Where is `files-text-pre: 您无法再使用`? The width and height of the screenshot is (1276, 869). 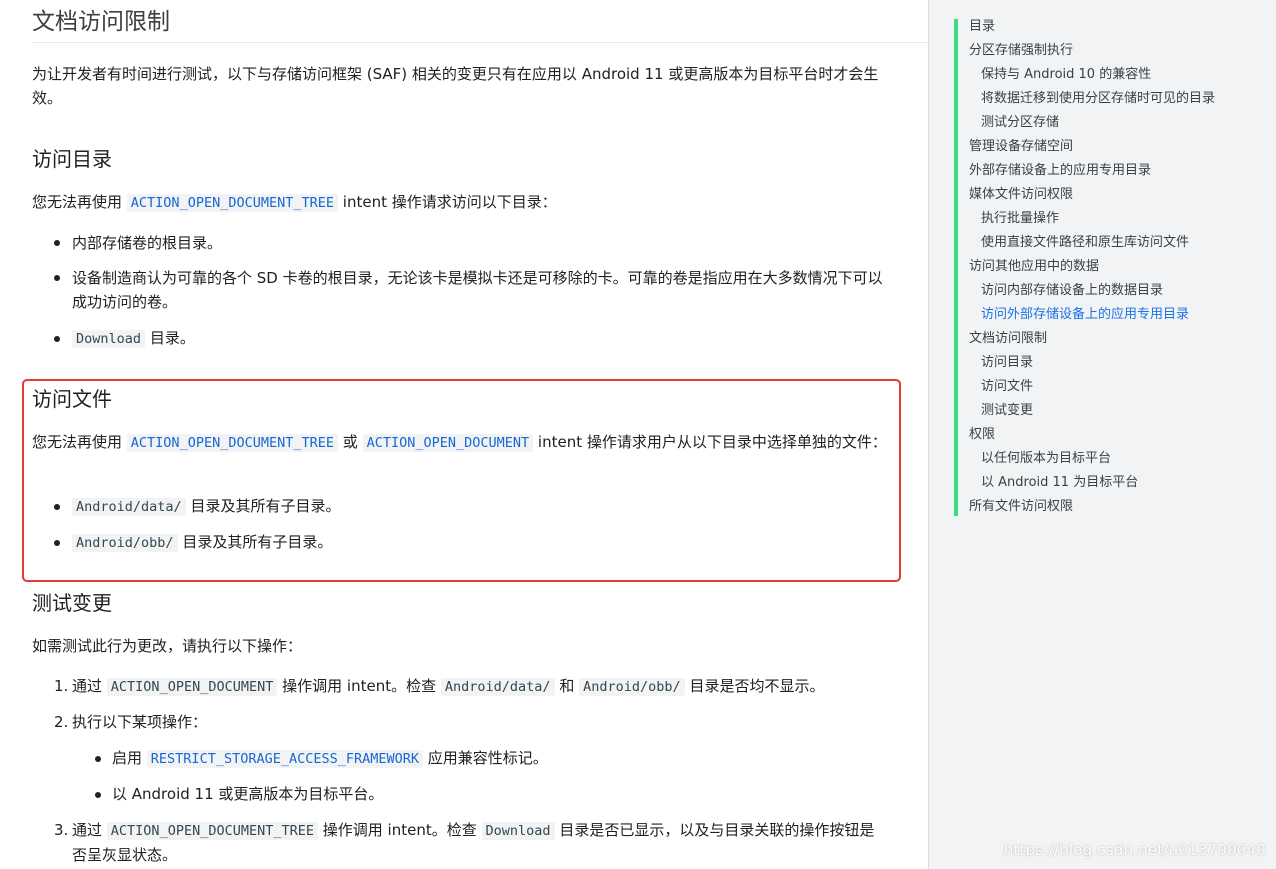 files-text-pre: 您无法再使用 is located at coordinates (77, 442).